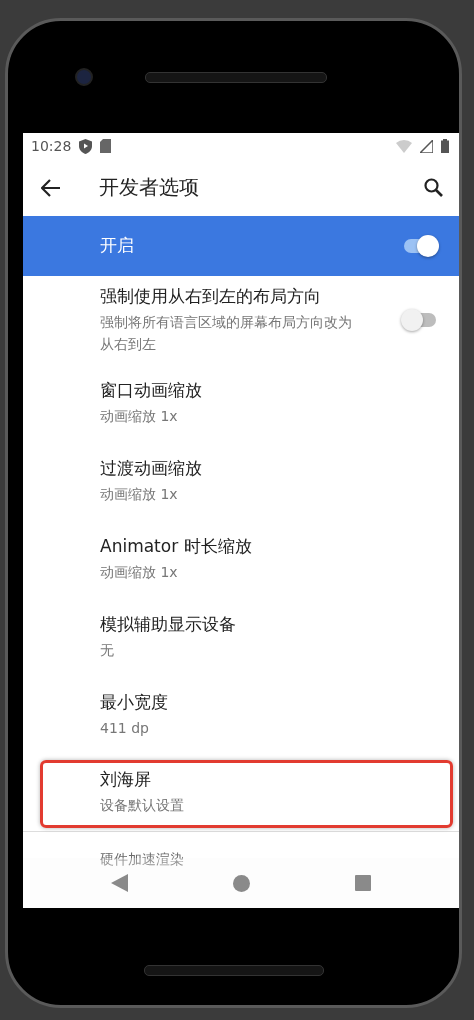 This screenshot has height=1020, width=474. Describe the element at coordinates (106, 146) in the screenshot. I see `sd-card-icon` at that location.